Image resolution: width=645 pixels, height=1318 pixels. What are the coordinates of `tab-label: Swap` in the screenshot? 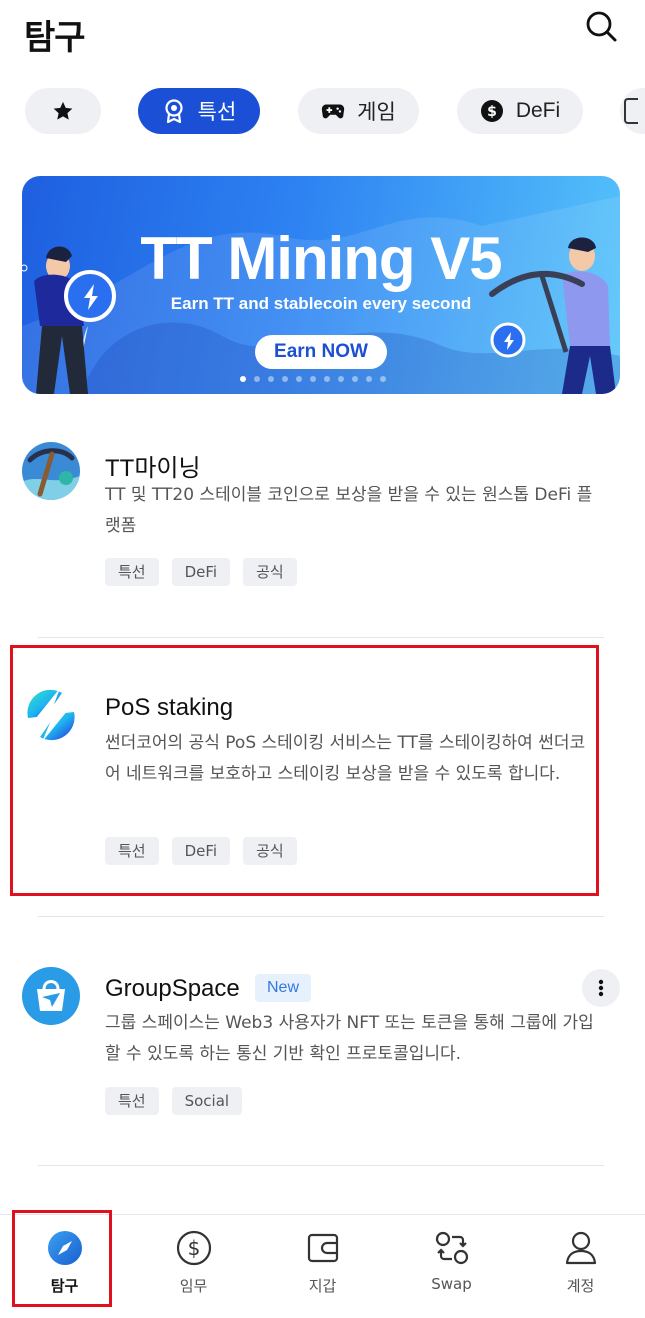 It's located at (451, 1284).